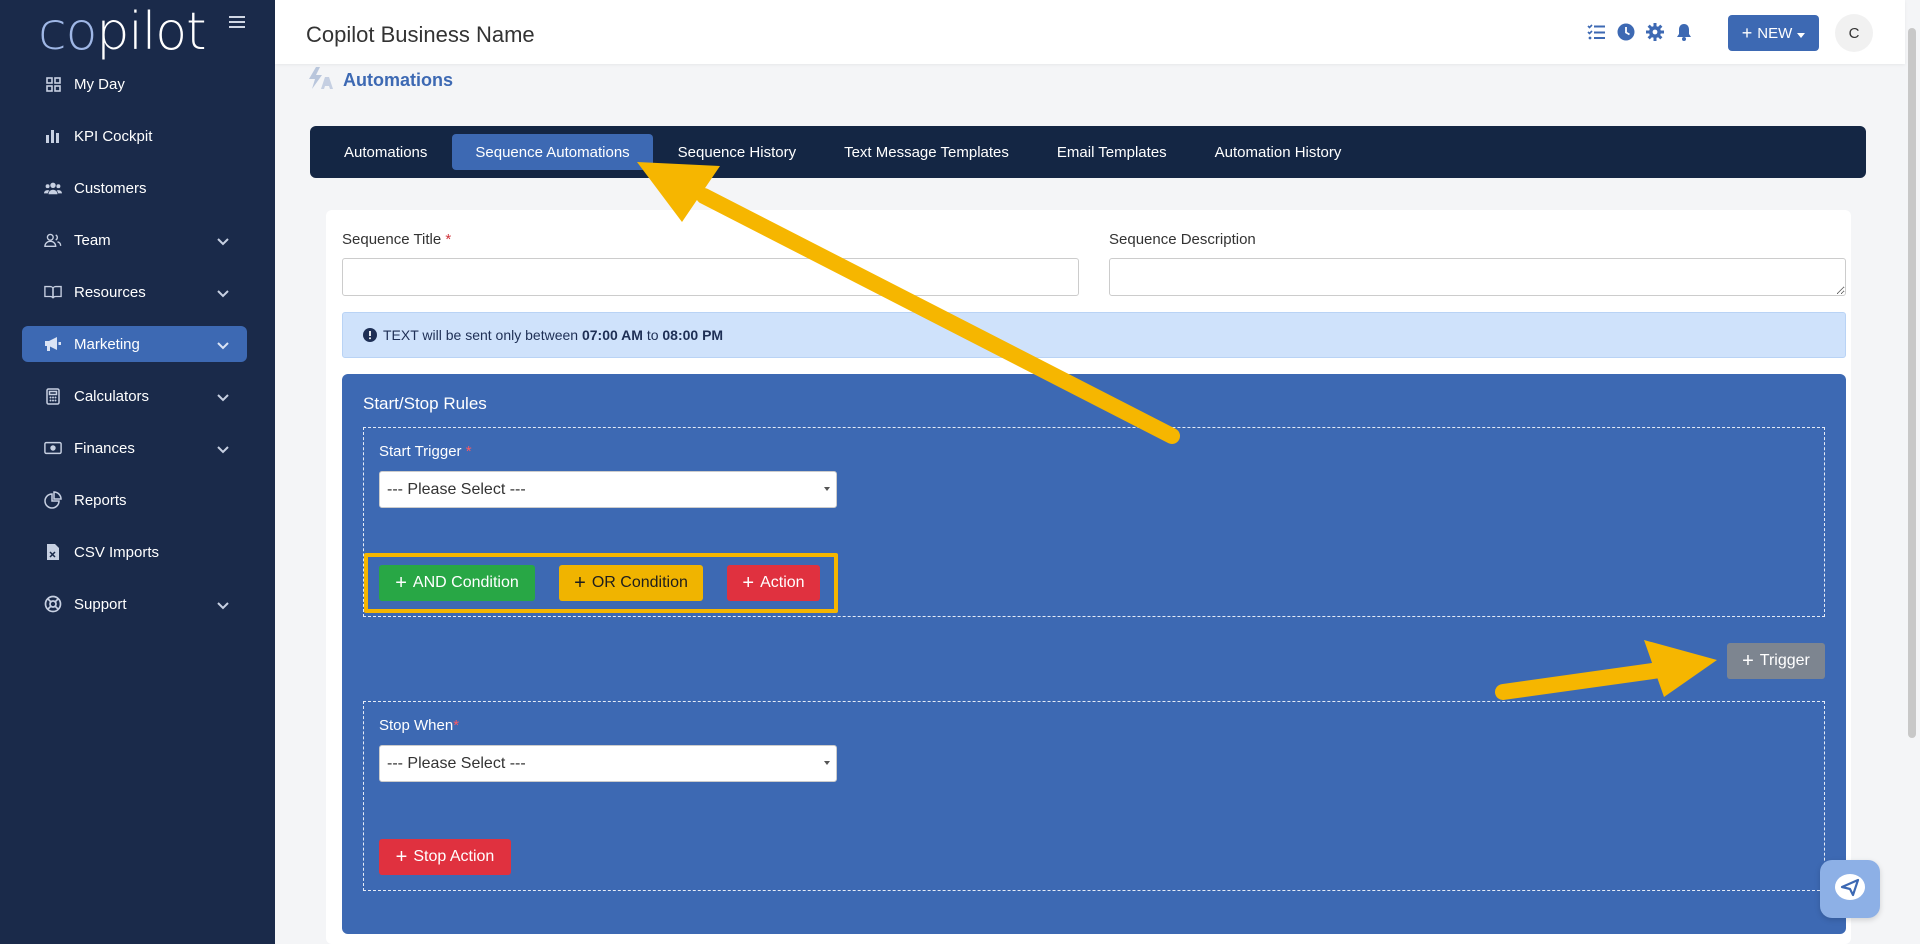  Describe the element at coordinates (445, 857) in the screenshot. I see `add-stop-action-button: + Stop Action` at that location.